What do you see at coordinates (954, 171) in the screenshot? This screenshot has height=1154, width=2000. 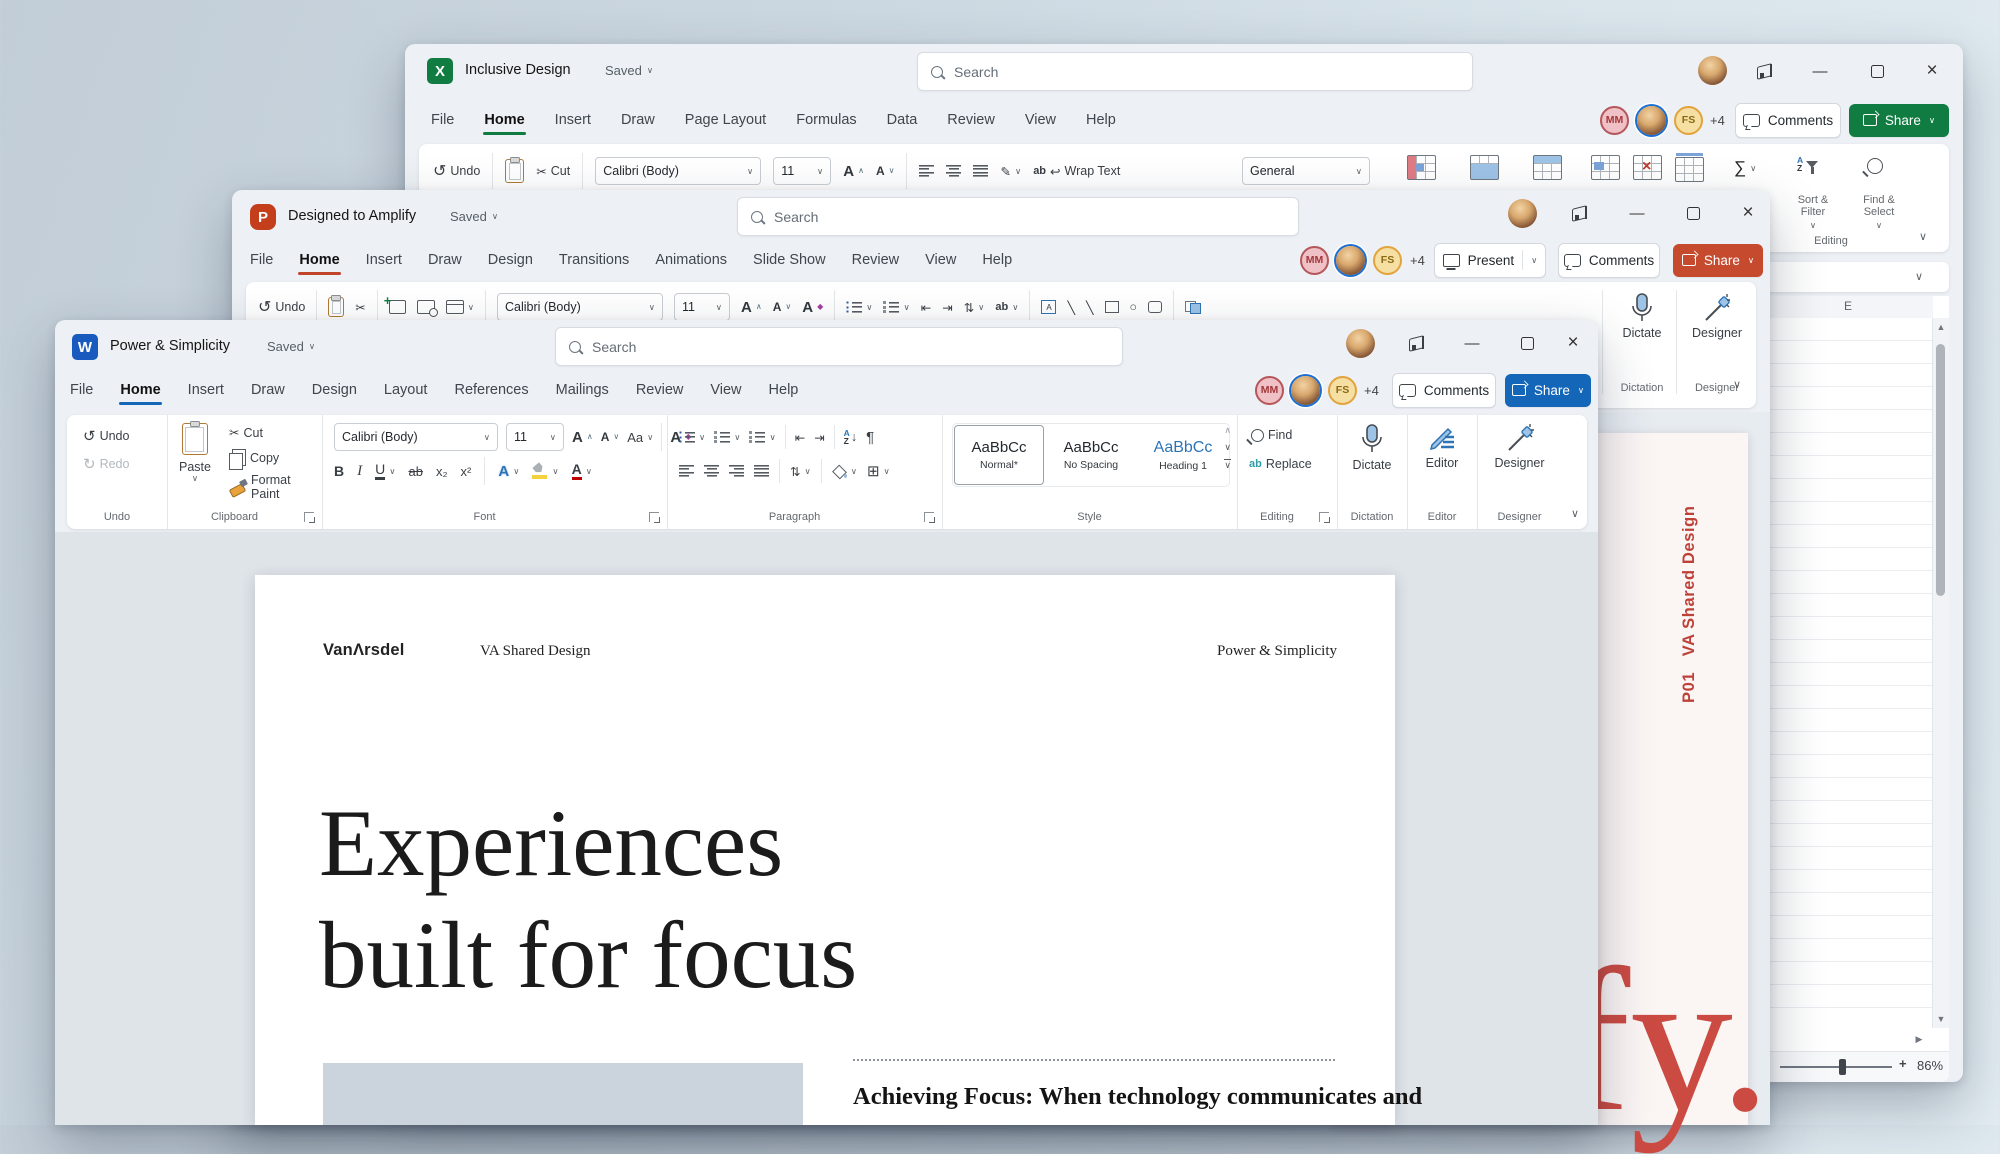 I see `align-middle-icon` at bounding box center [954, 171].